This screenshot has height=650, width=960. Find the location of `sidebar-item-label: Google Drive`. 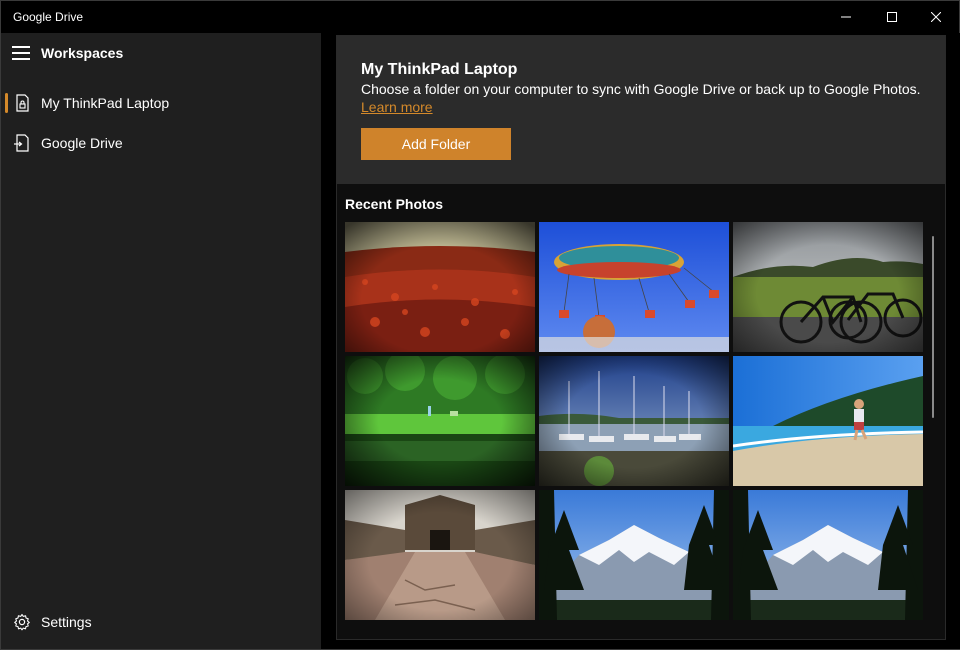

sidebar-item-label: Google Drive is located at coordinates (82, 143).